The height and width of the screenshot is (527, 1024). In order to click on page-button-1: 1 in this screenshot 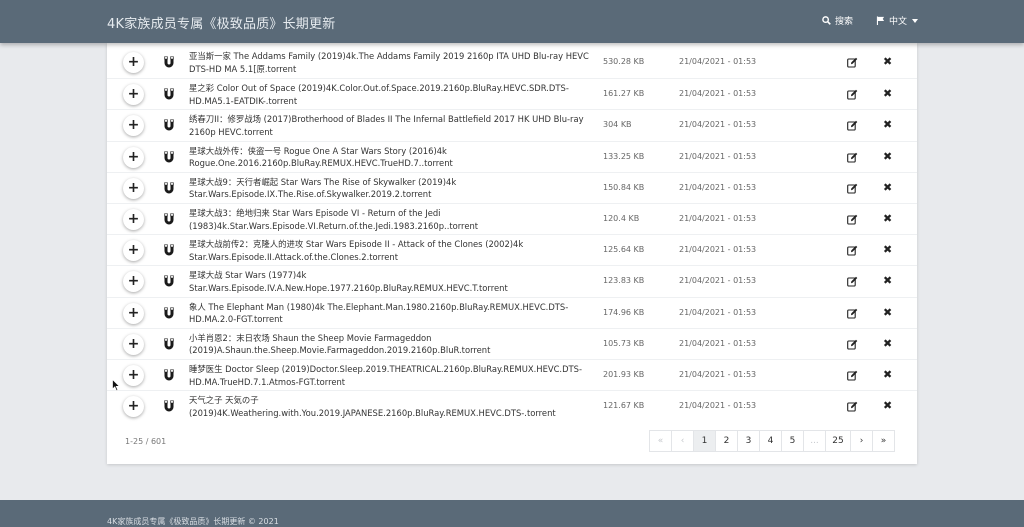, I will do `click(704, 441)`.